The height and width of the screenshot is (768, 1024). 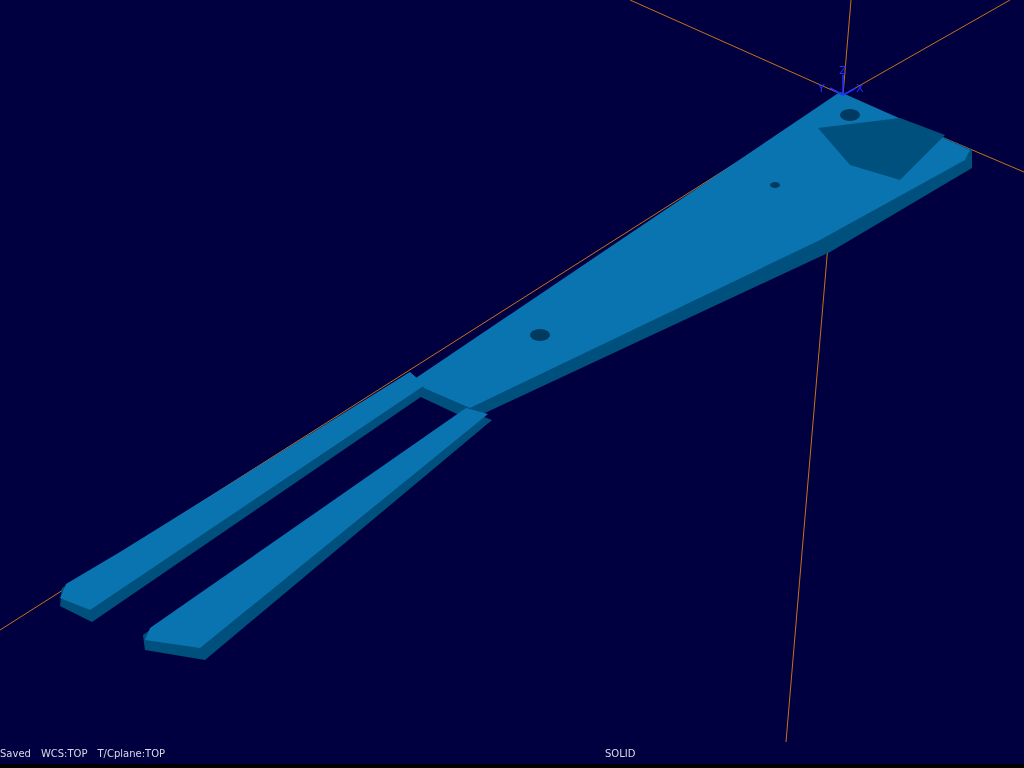 I want to click on axis-triad-icon, so click(x=843, y=85).